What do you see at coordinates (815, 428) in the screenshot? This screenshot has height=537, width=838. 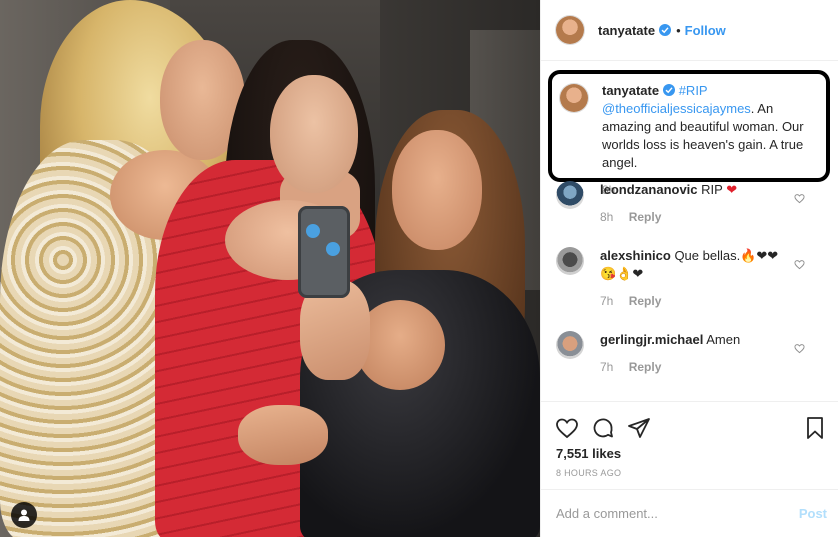 I see `bookmark-icon` at bounding box center [815, 428].